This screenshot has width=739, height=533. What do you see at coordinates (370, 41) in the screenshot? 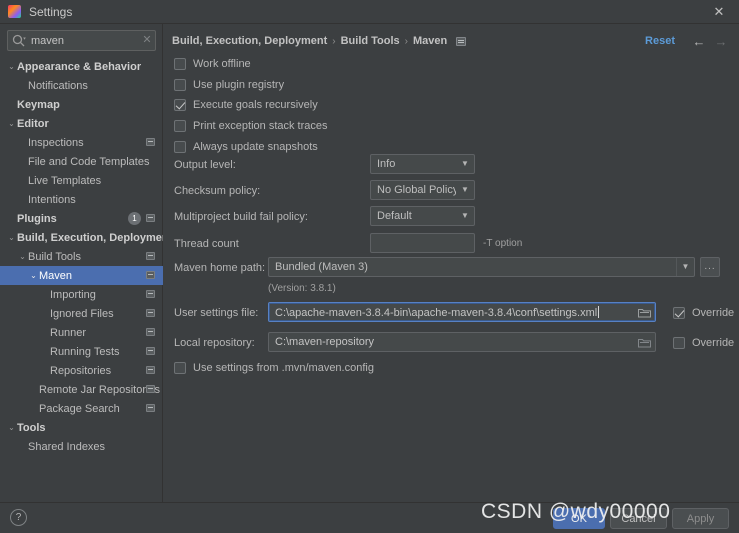
I see `breadcrumb-item-1: Build Tools` at bounding box center [370, 41].